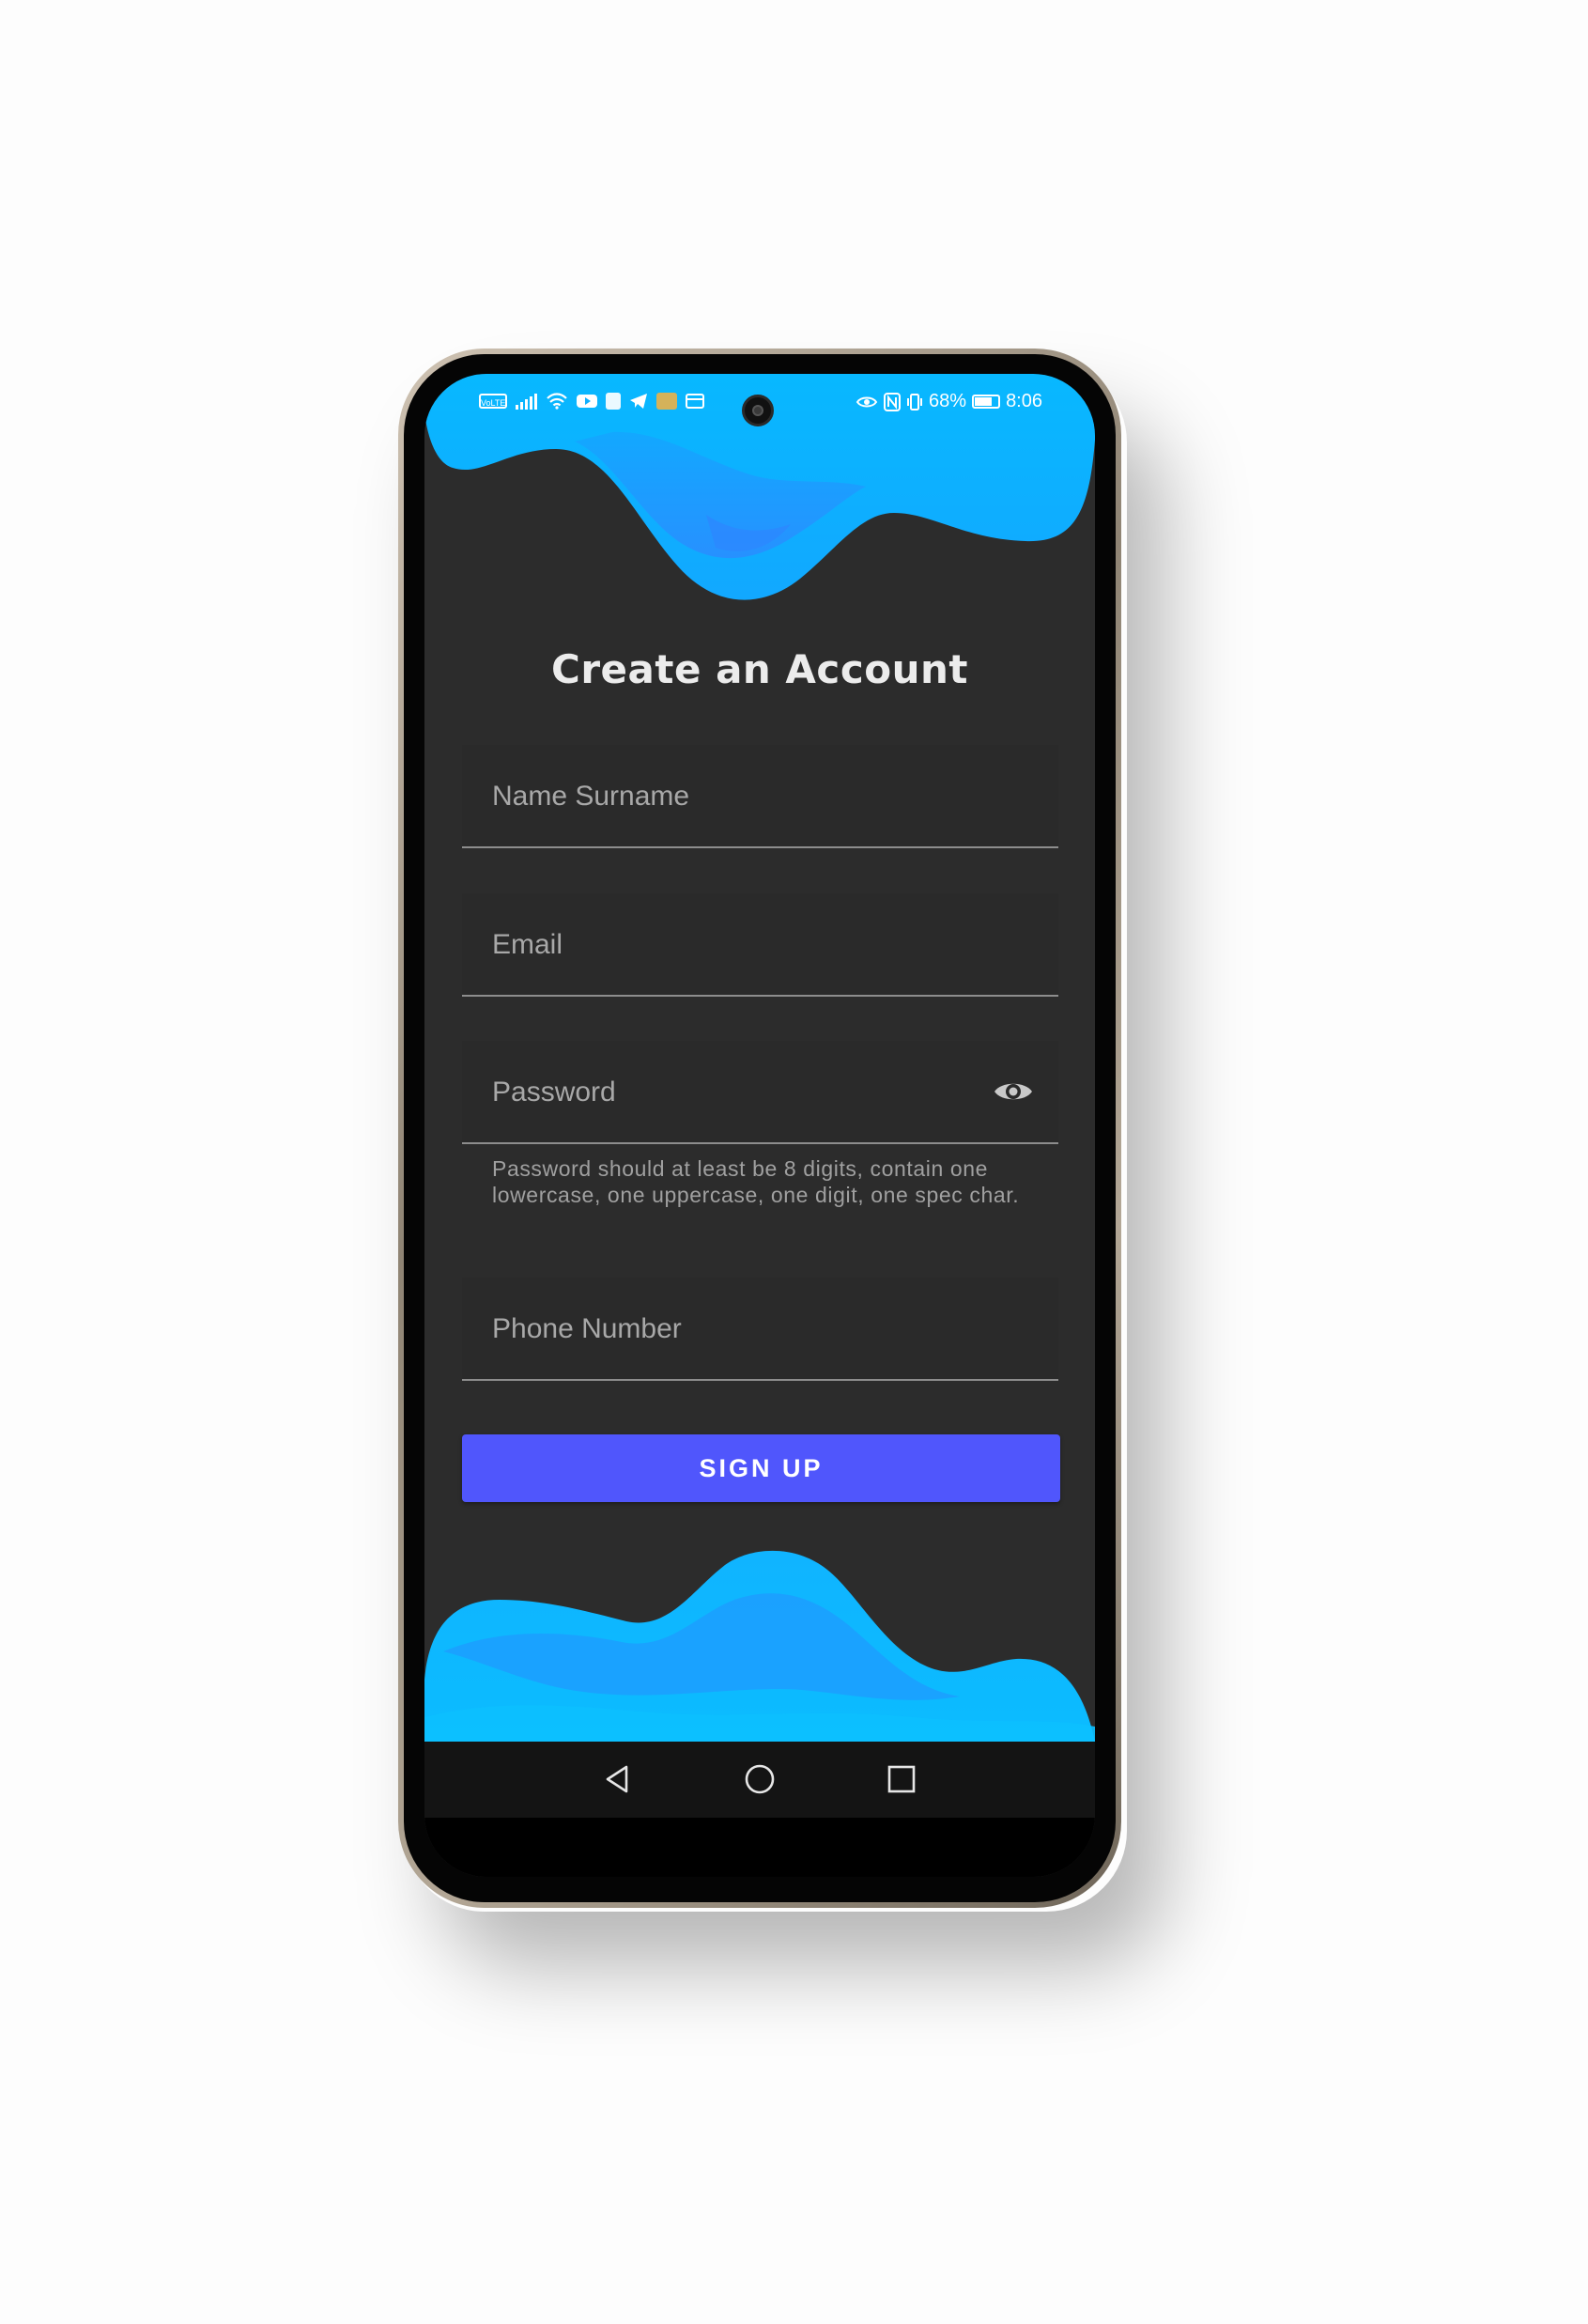 The image size is (1588, 2324). I want to click on battery-percent: 68%, so click(948, 401).